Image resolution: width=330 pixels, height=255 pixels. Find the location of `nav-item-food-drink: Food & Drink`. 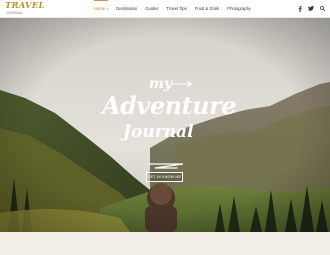

nav-item-food-drink: Food & Drink is located at coordinates (207, 8).